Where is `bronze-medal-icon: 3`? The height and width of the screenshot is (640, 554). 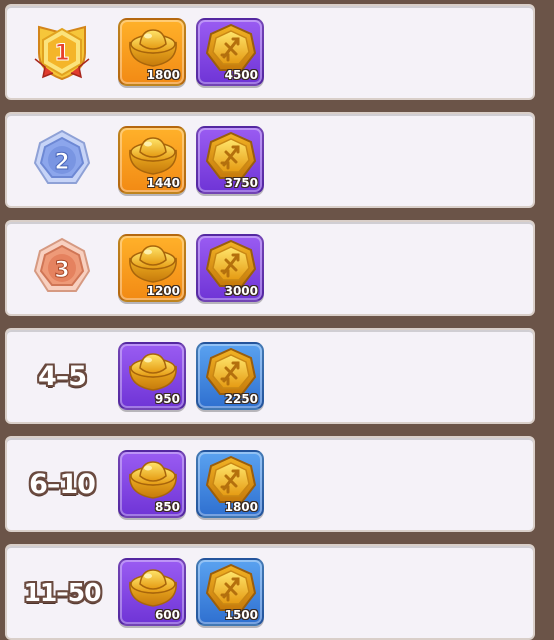 bronze-medal-icon: 3 is located at coordinates (62, 264).